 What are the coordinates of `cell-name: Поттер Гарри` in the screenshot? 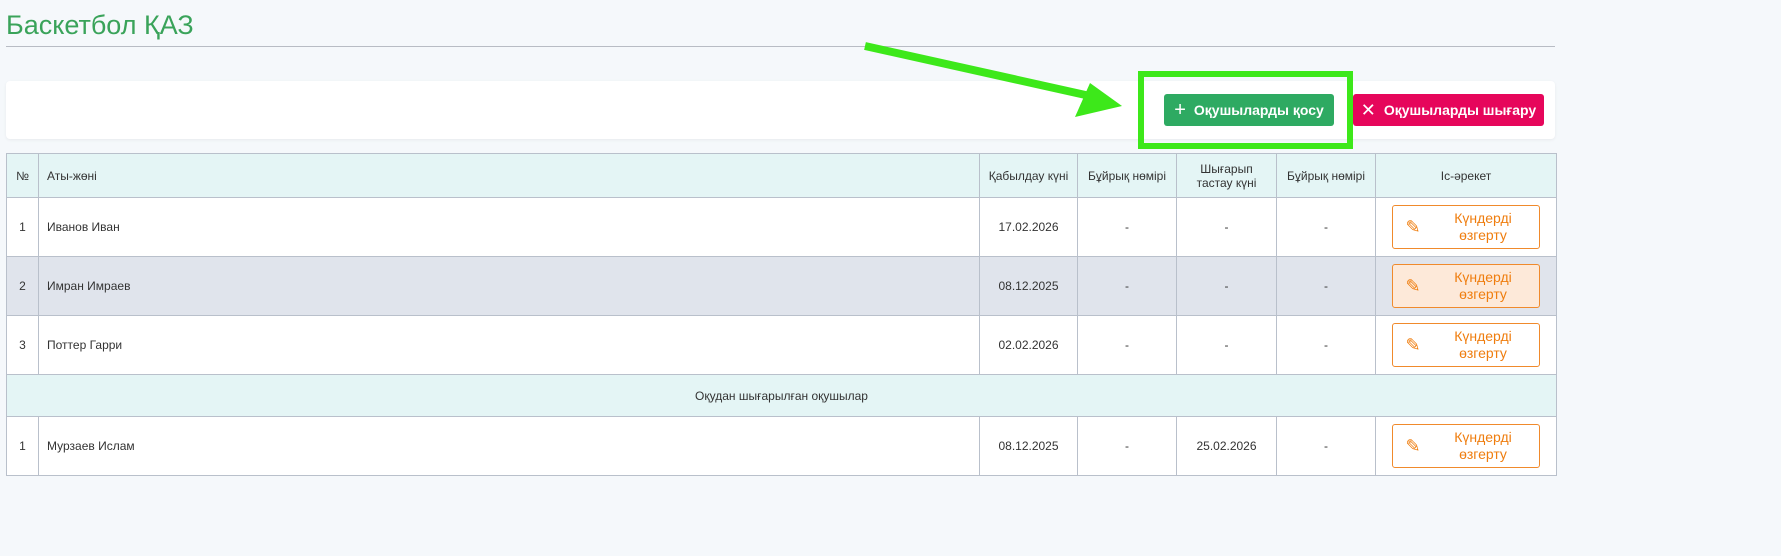 It's located at (509, 345).